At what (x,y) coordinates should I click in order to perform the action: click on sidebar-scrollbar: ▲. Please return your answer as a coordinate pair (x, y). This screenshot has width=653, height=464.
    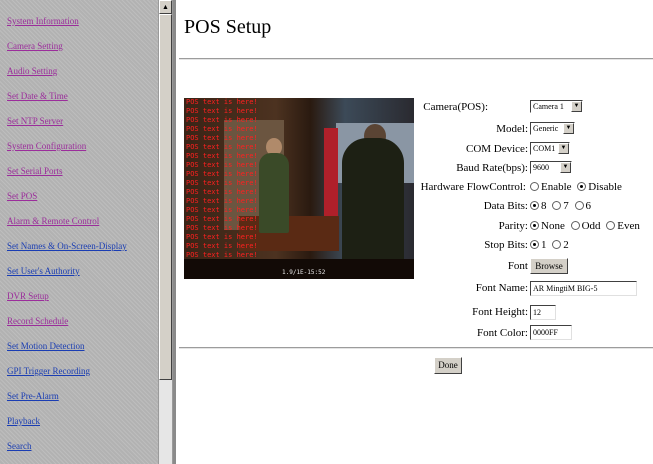
    Looking at the image, I should click on (165, 232).